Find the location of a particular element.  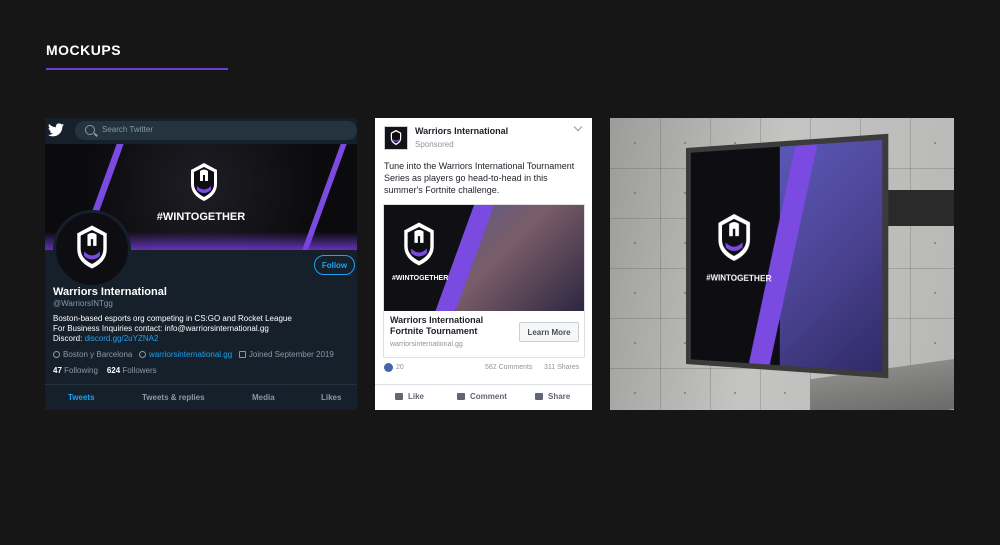

ad-image-hashtag: #WINTOGETHER is located at coordinates (420, 278).